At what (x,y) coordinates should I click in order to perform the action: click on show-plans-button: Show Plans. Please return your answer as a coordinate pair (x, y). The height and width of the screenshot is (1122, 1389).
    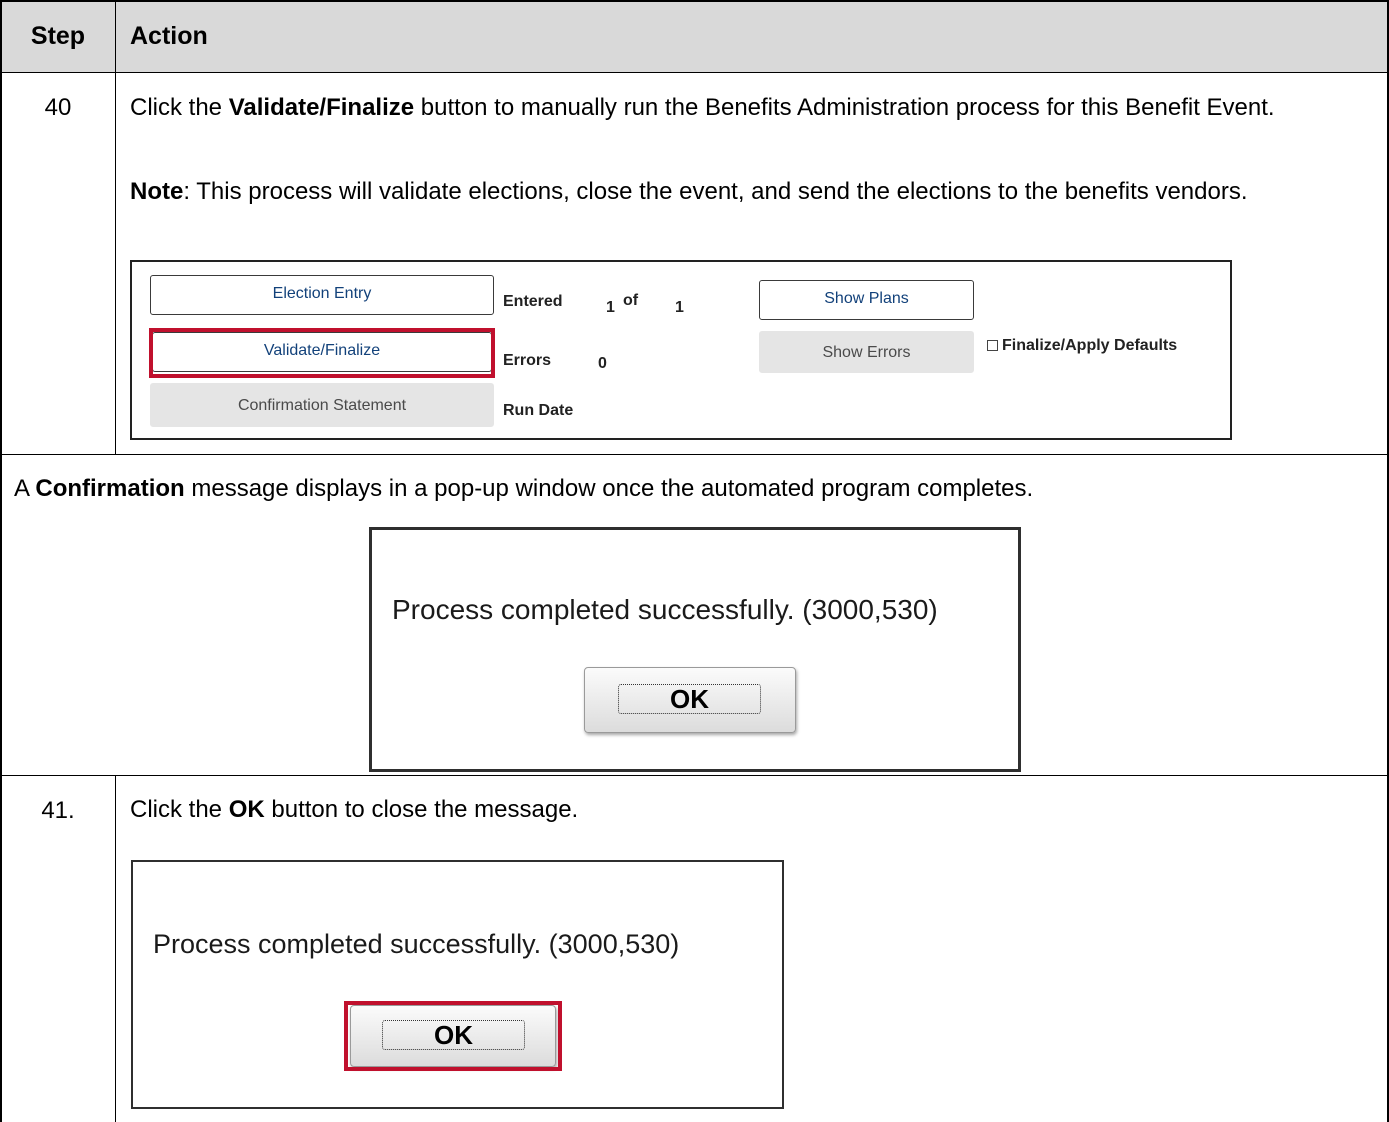
    Looking at the image, I should click on (866, 300).